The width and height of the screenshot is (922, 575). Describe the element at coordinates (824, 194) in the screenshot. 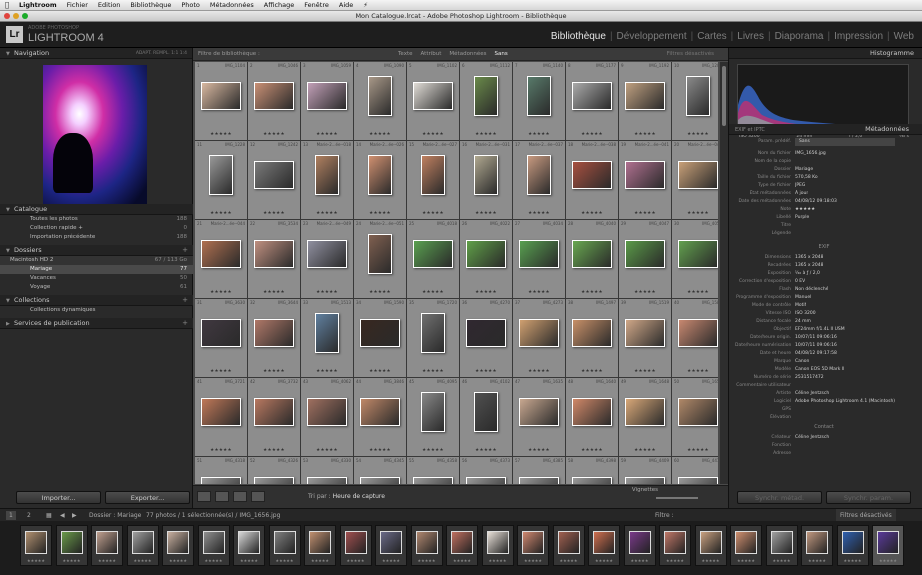

I see `metadata-row: État métadonnées À jour` at that location.